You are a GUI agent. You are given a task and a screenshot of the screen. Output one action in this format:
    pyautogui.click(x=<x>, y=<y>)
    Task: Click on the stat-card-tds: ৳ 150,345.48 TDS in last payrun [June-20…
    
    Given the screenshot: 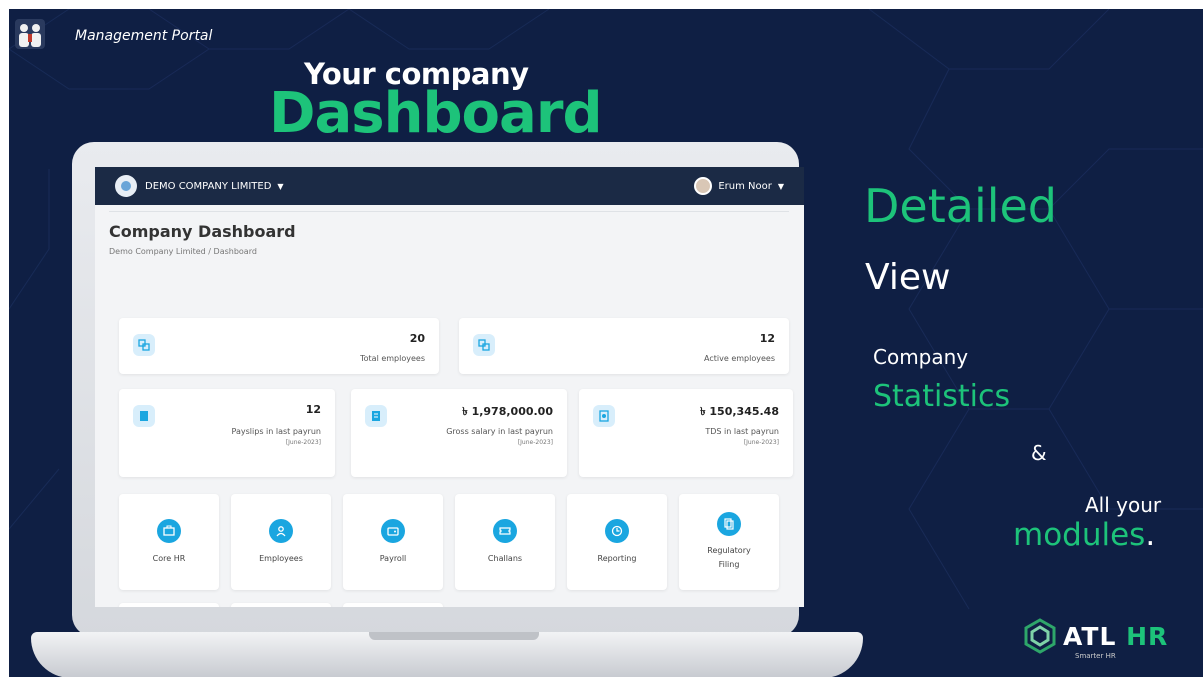 What is the action you would take?
    pyautogui.click(x=686, y=433)
    